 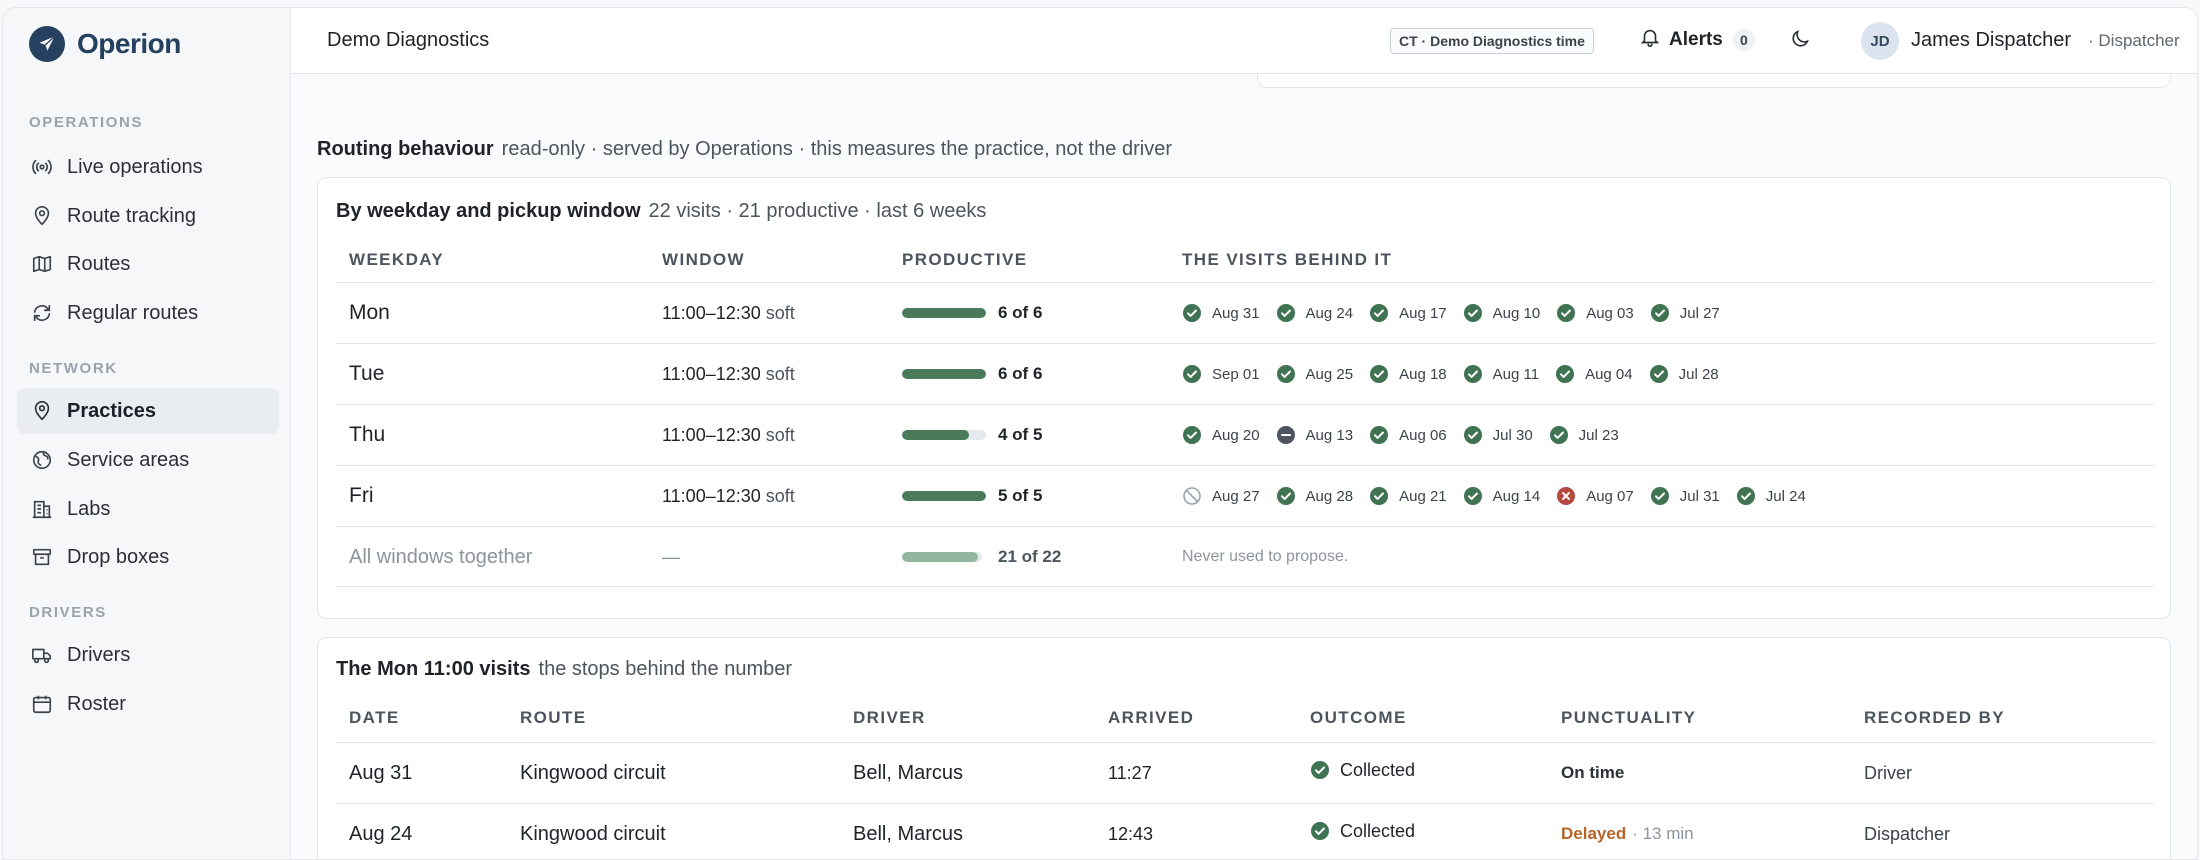 I want to click on column-header-recorded-by: RECORDED BY, so click(x=1935, y=717).